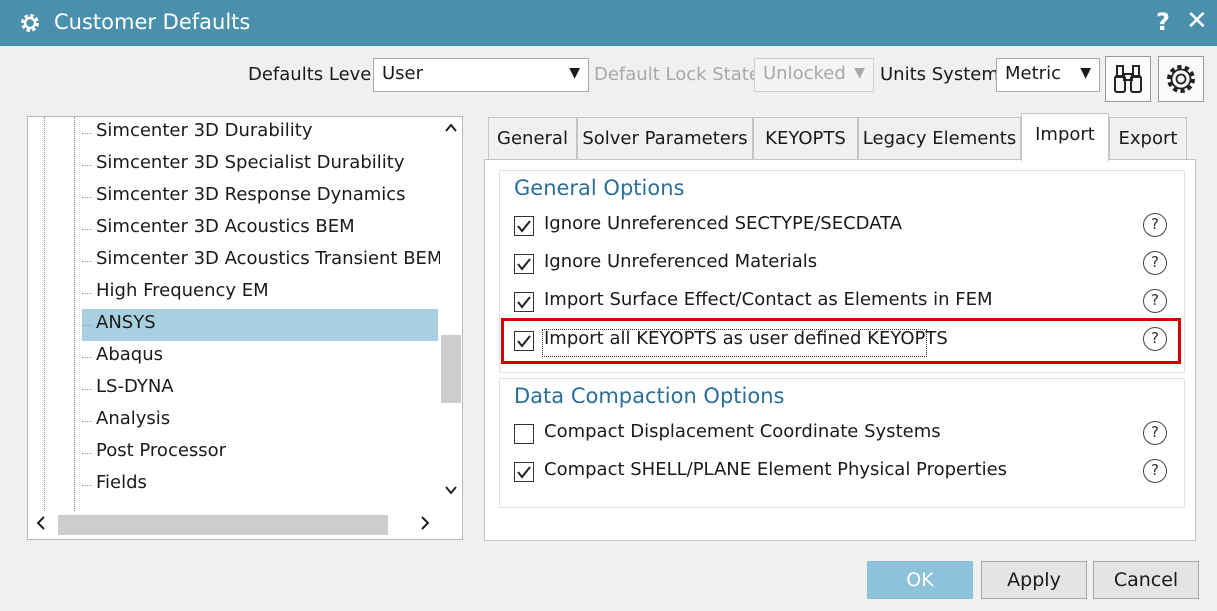 Image resolution: width=1217 pixels, height=611 pixels. I want to click on units-system-select: Metric ▼, so click(1048, 75).